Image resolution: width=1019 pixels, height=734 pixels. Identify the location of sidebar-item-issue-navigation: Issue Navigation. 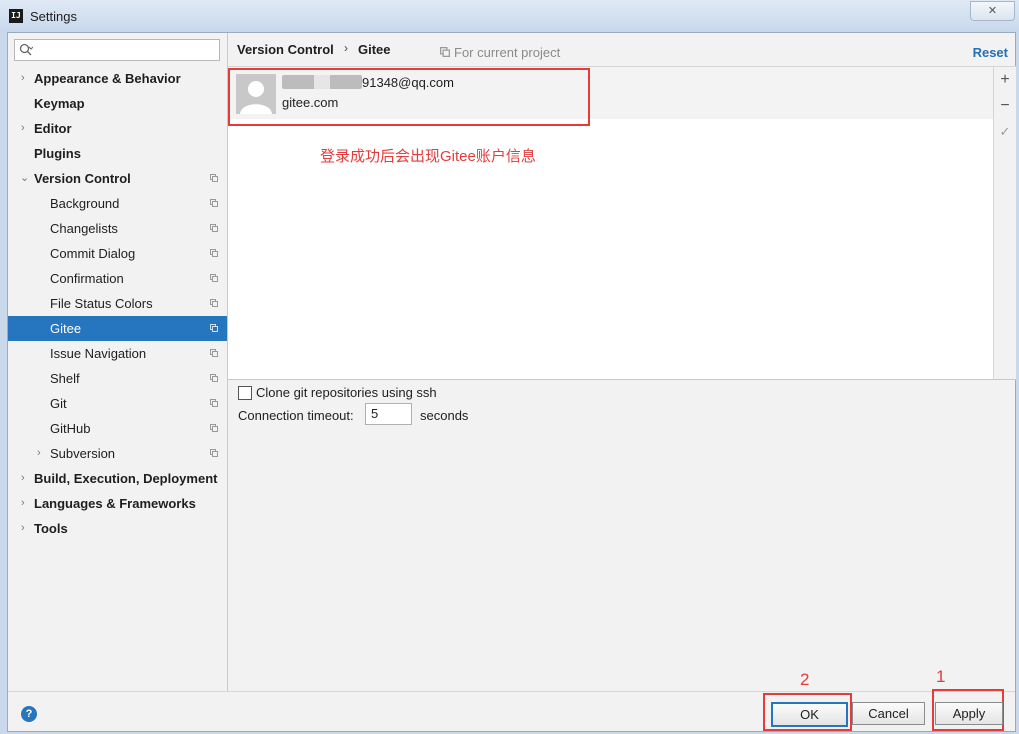
(117, 353).